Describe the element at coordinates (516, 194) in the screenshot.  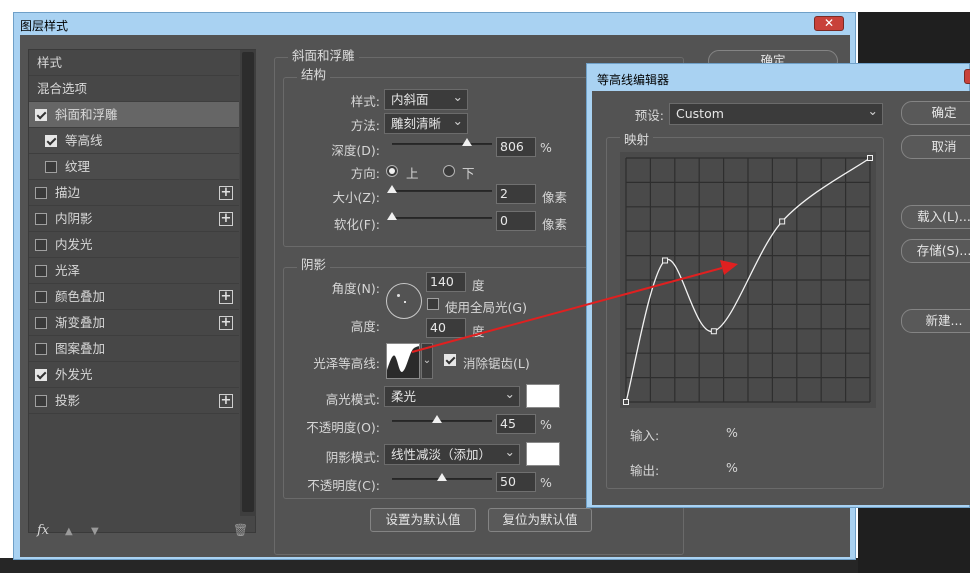
I see `size-input: 2` at that location.